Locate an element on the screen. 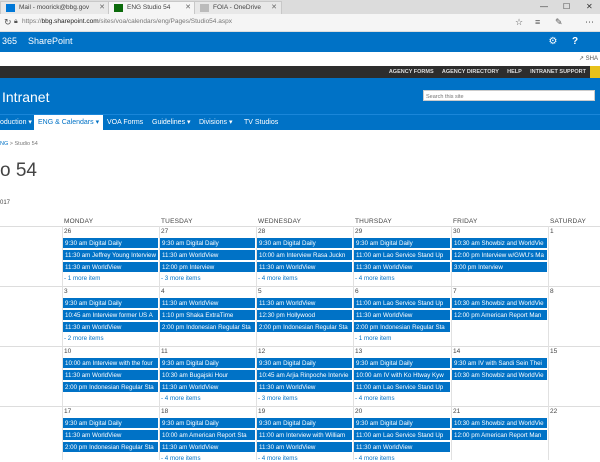 Image resolution: width=600 pixels, height=462 pixels. gear-icon: ⚙ is located at coordinates (553, 42).